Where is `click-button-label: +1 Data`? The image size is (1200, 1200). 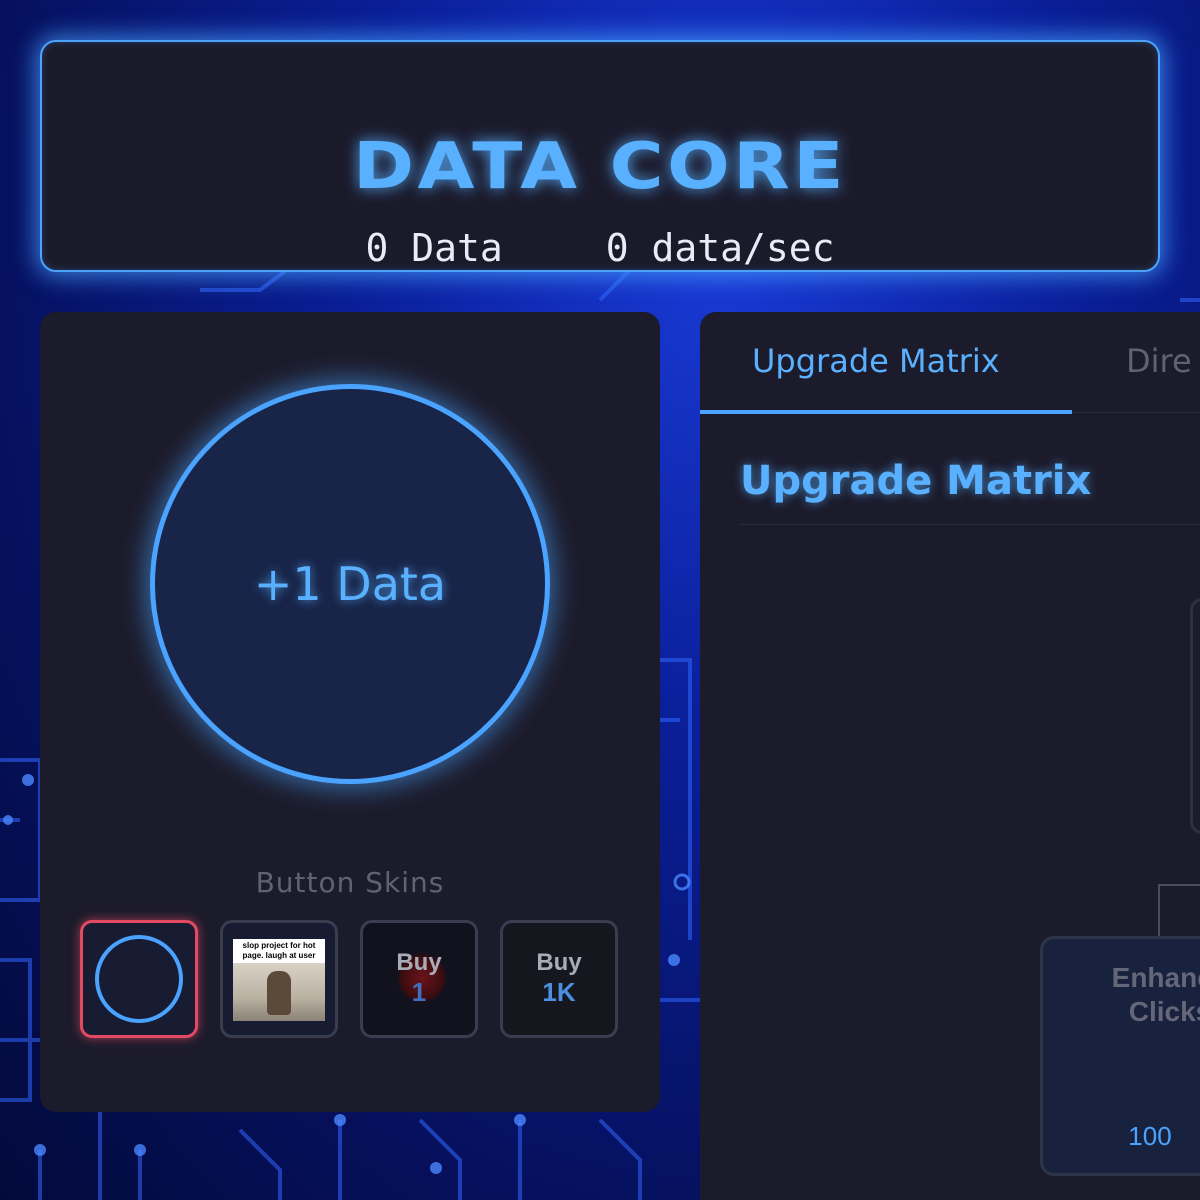
click-button-label: +1 Data is located at coordinates (350, 584).